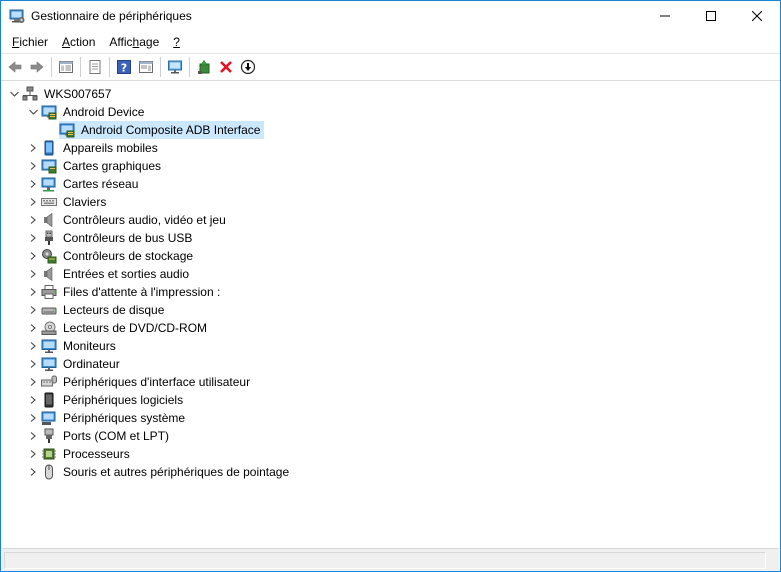  I want to click on tree-node-content: Processeurs, so click(87, 454).